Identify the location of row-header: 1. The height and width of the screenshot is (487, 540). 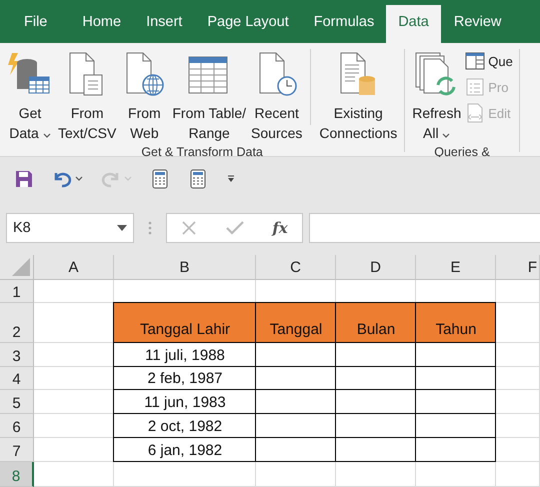
(17, 291).